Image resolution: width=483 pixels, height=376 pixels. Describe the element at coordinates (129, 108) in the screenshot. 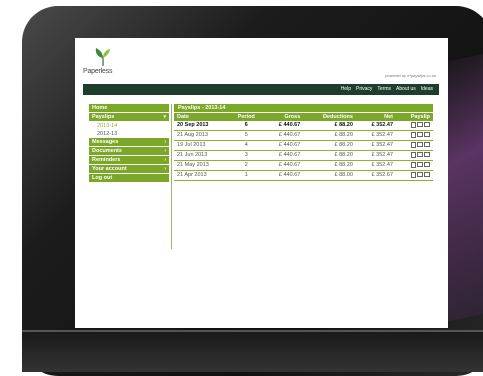

I see `sidebar-item-home: Home` at that location.